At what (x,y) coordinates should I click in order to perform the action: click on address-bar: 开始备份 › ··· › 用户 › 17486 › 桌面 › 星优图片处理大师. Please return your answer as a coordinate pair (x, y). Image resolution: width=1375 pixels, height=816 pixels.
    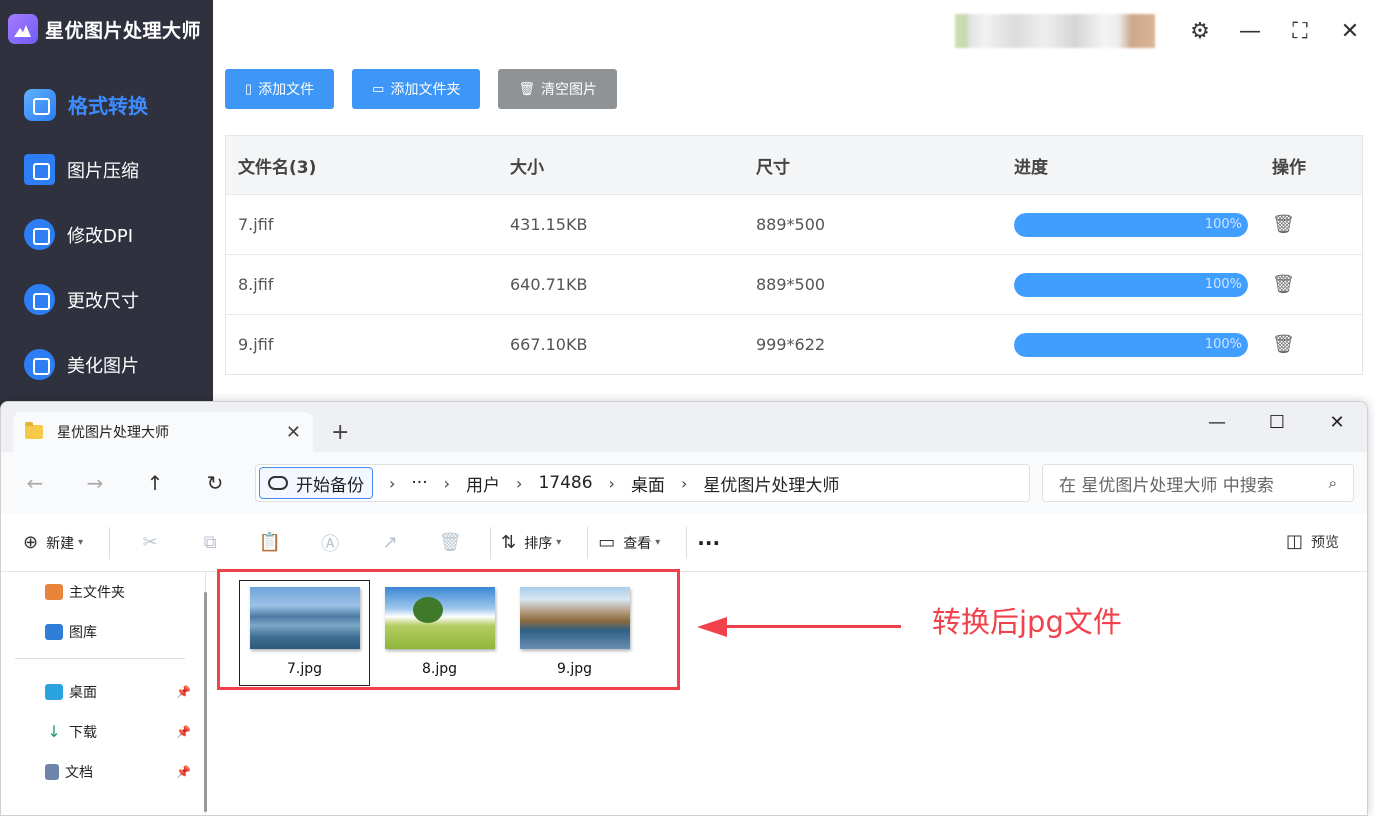
    Looking at the image, I should click on (642, 483).